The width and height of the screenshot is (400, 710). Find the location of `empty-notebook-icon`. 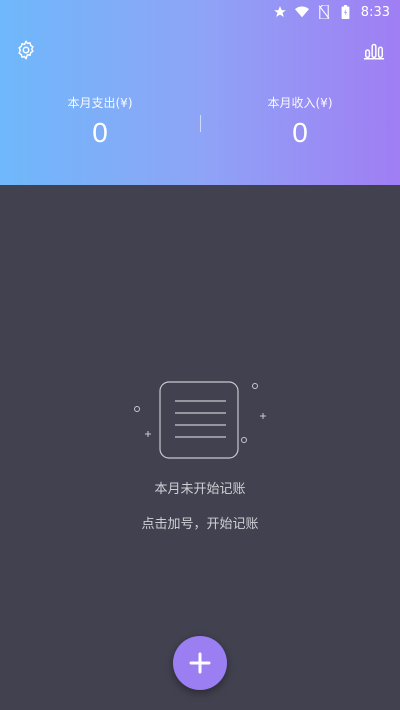

empty-notebook-icon is located at coordinates (200, 420).